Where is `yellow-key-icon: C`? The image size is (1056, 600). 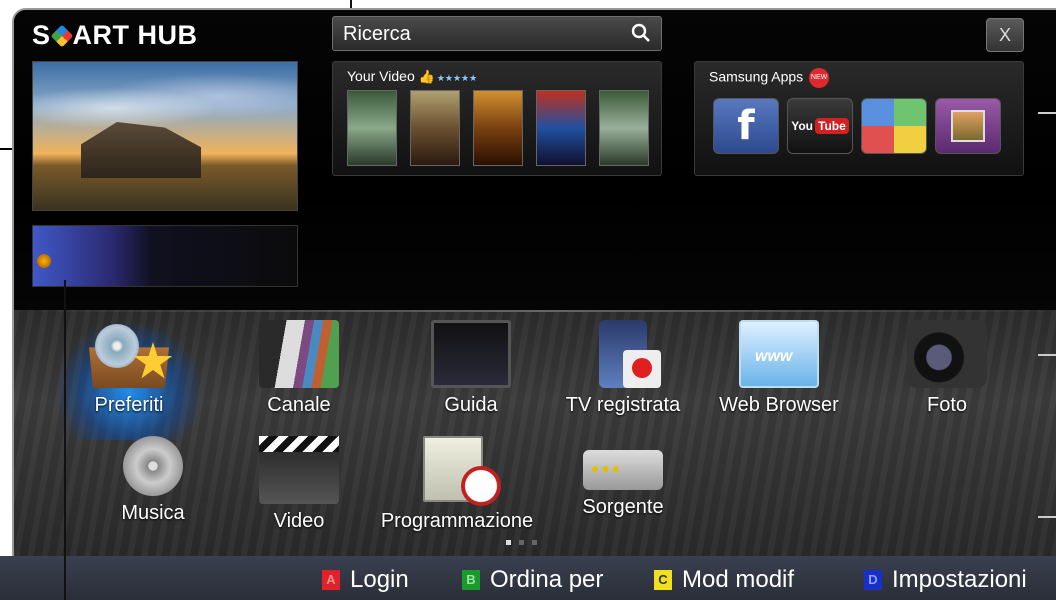 yellow-key-icon: C is located at coordinates (663, 580).